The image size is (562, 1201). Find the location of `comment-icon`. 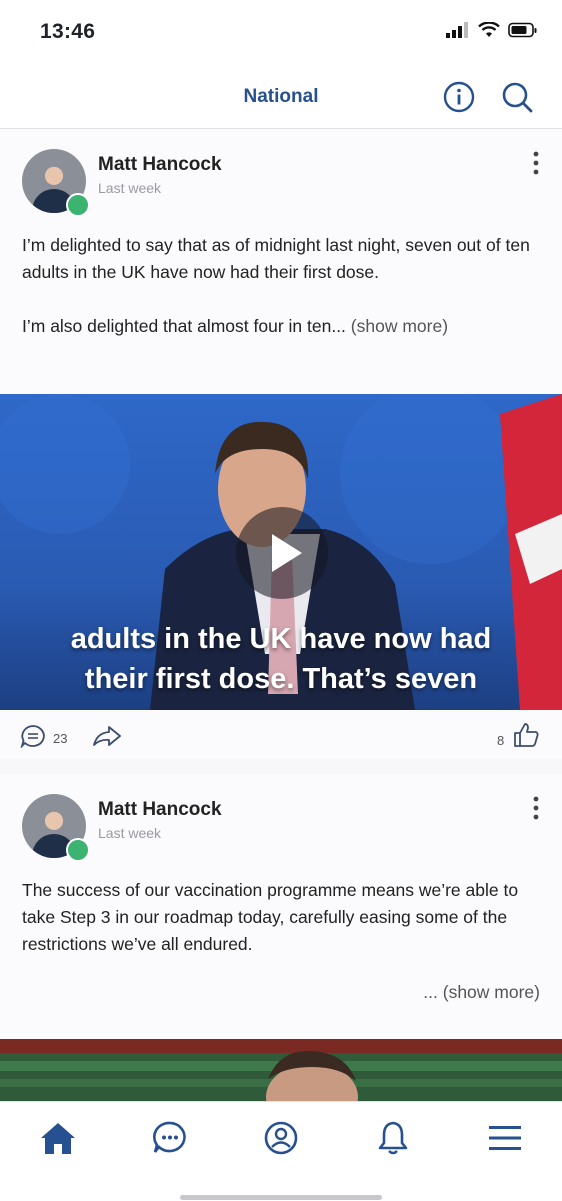

comment-icon is located at coordinates (33, 736).